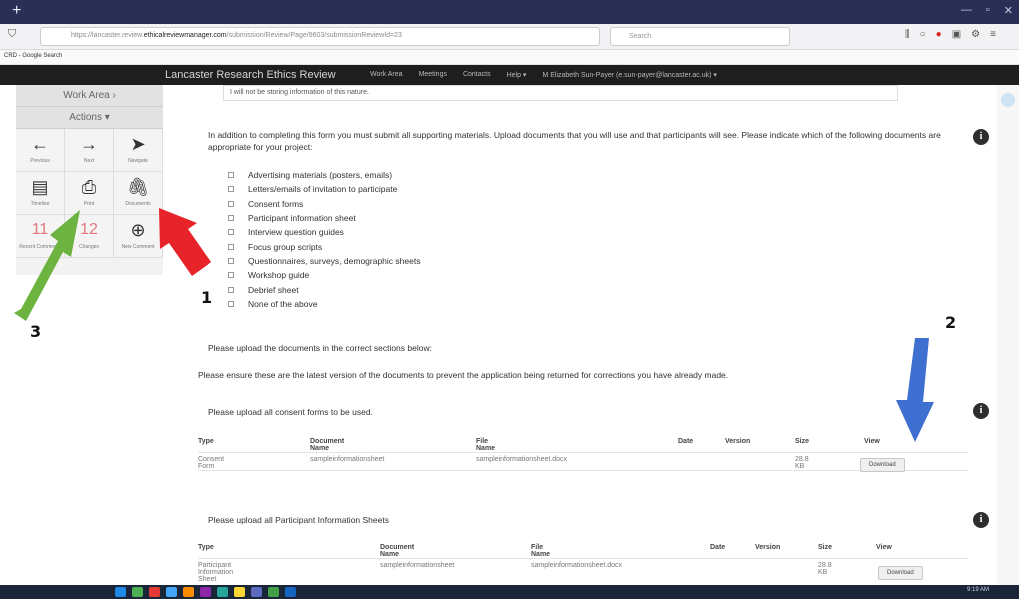 This screenshot has width=1019, height=599. What do you see at coordinates (47, 265) in the screenshot?
I see `green-arrow` at bounding box center [47, 265].